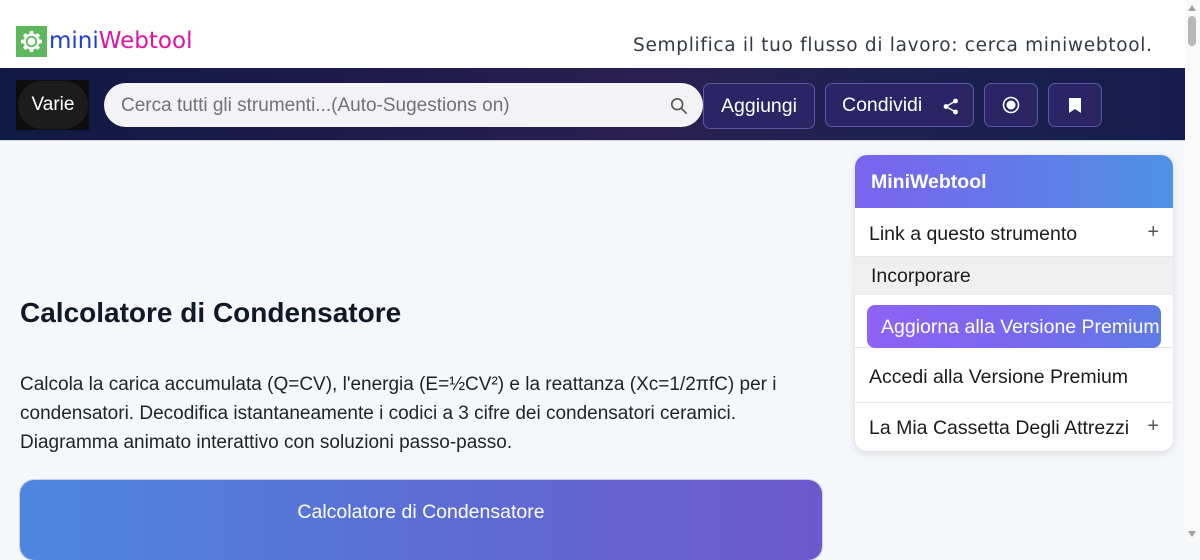 This screenshot has height=560, width=1200. I want to click on share-icon, so click(950, 106).